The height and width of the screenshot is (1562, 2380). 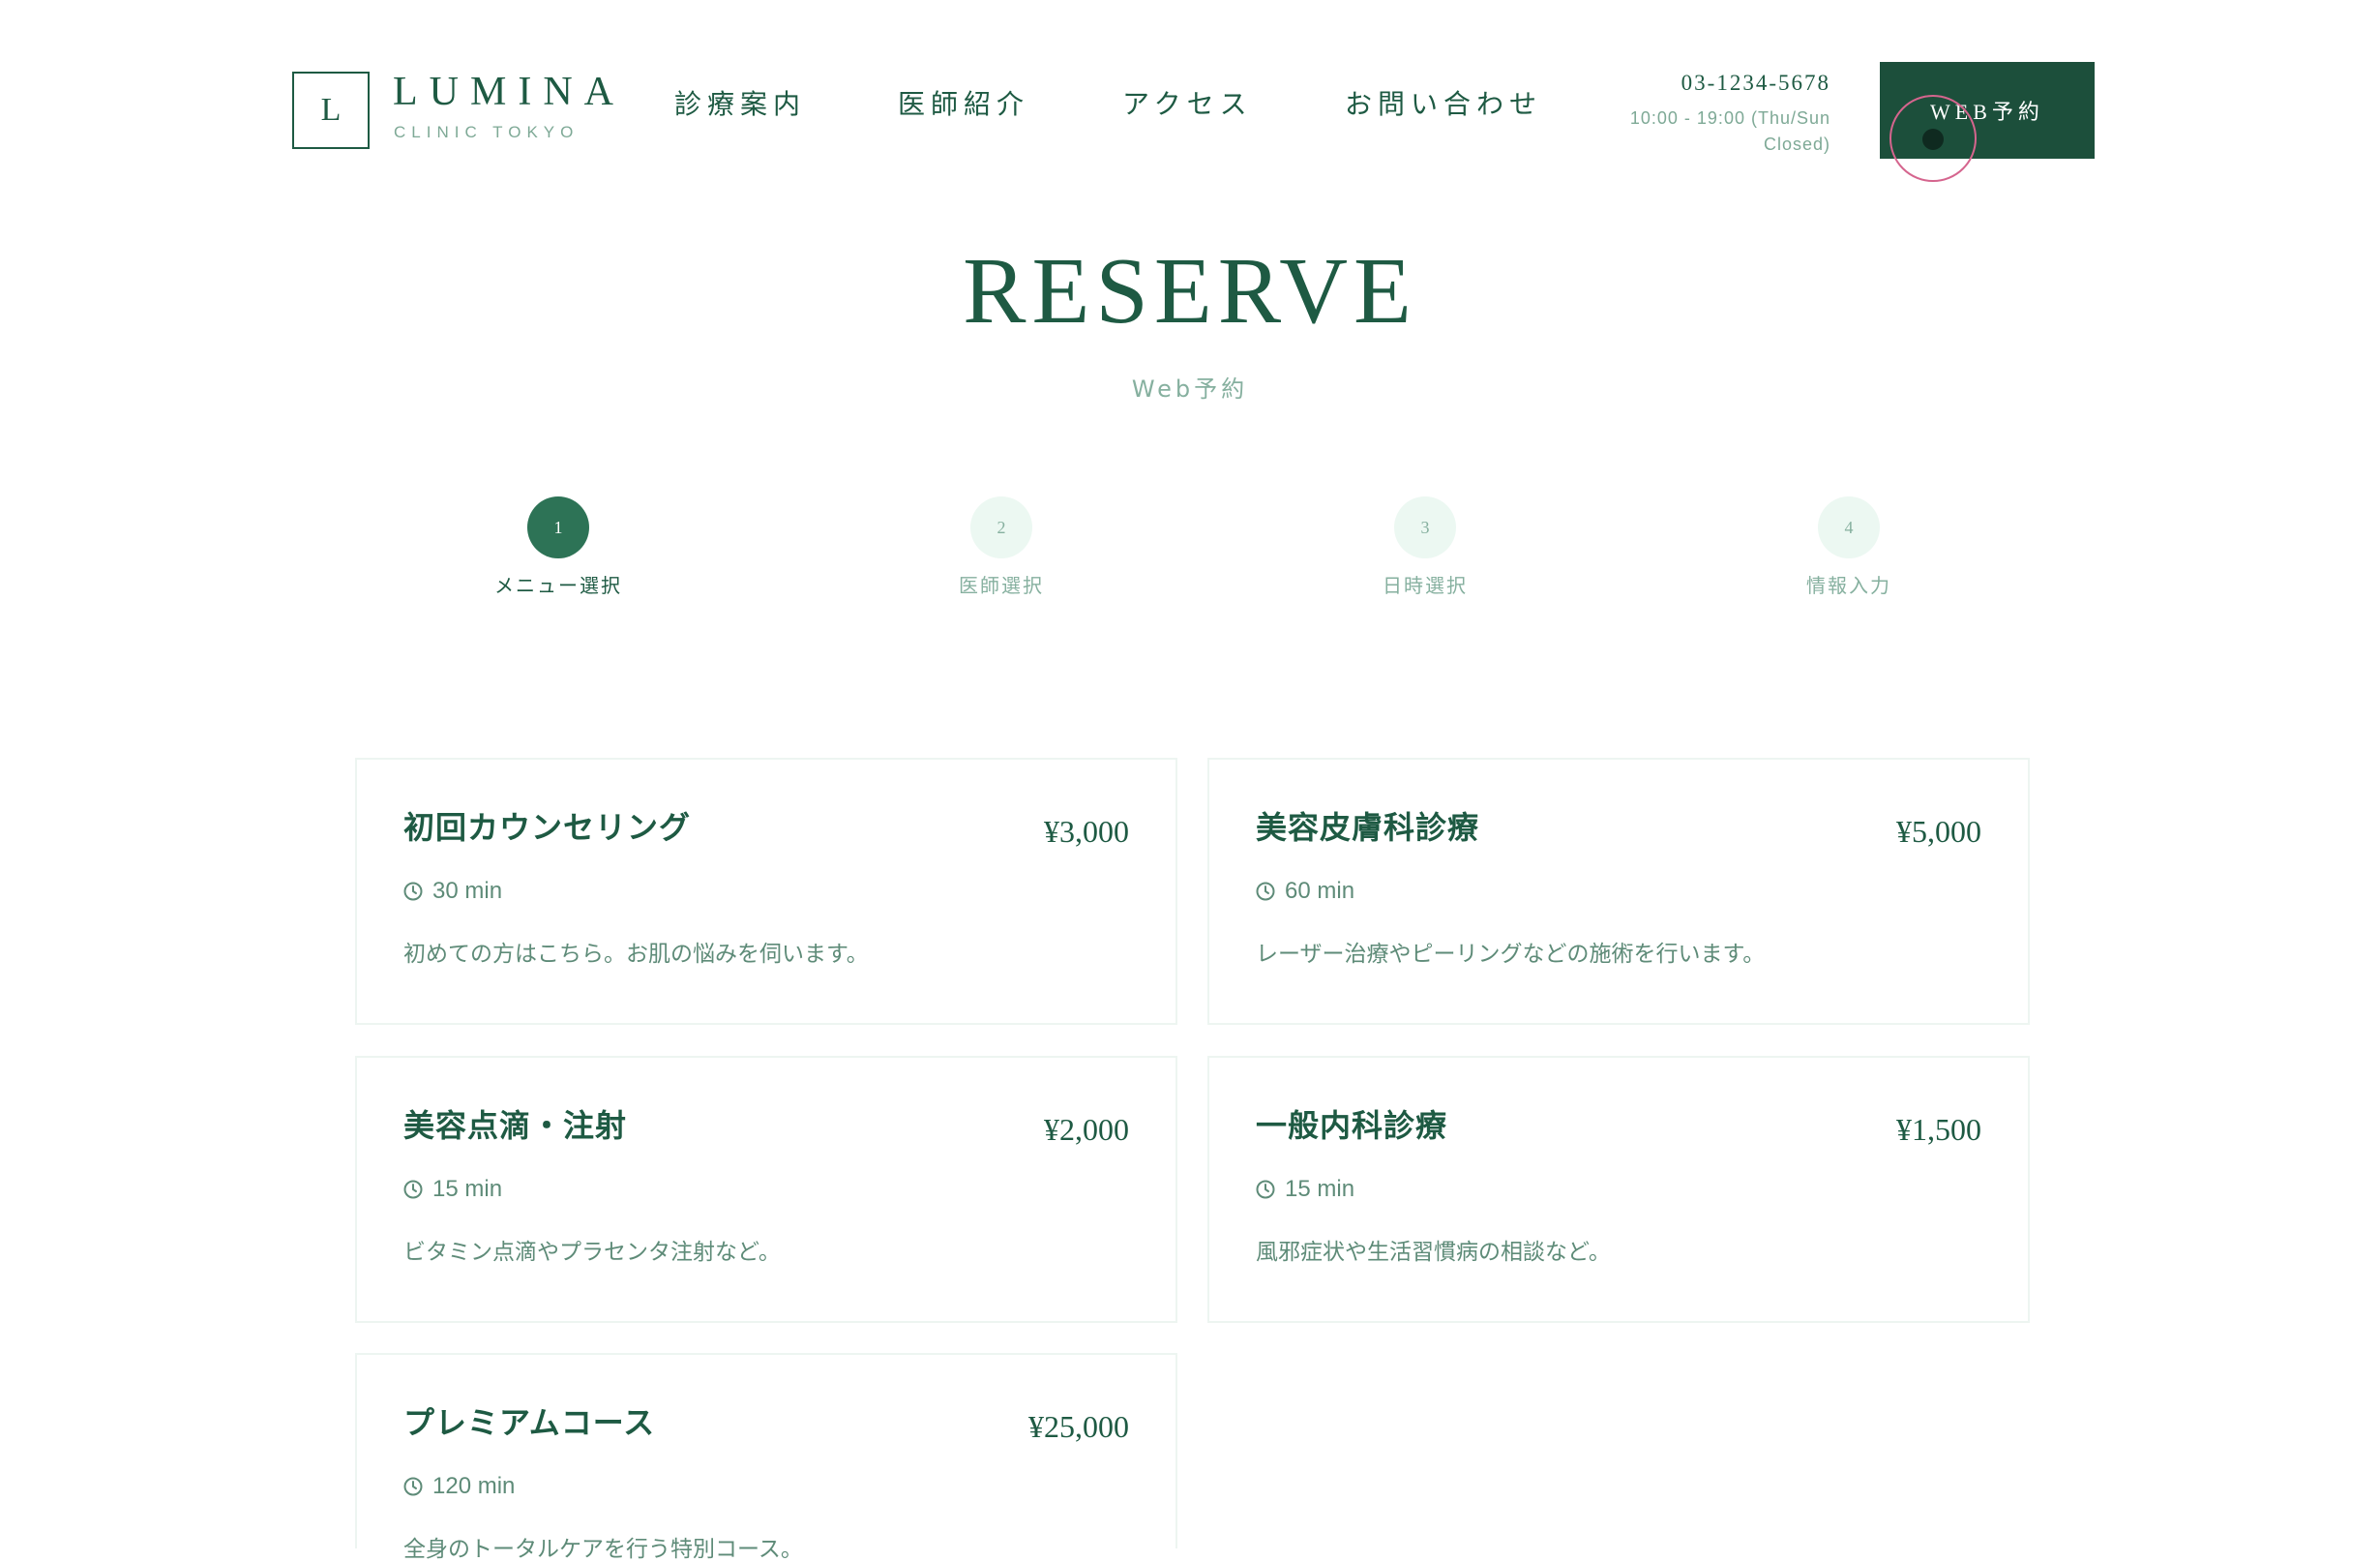 I want to click on nav-item-access: アクセス, so click(x=1188, y=105).